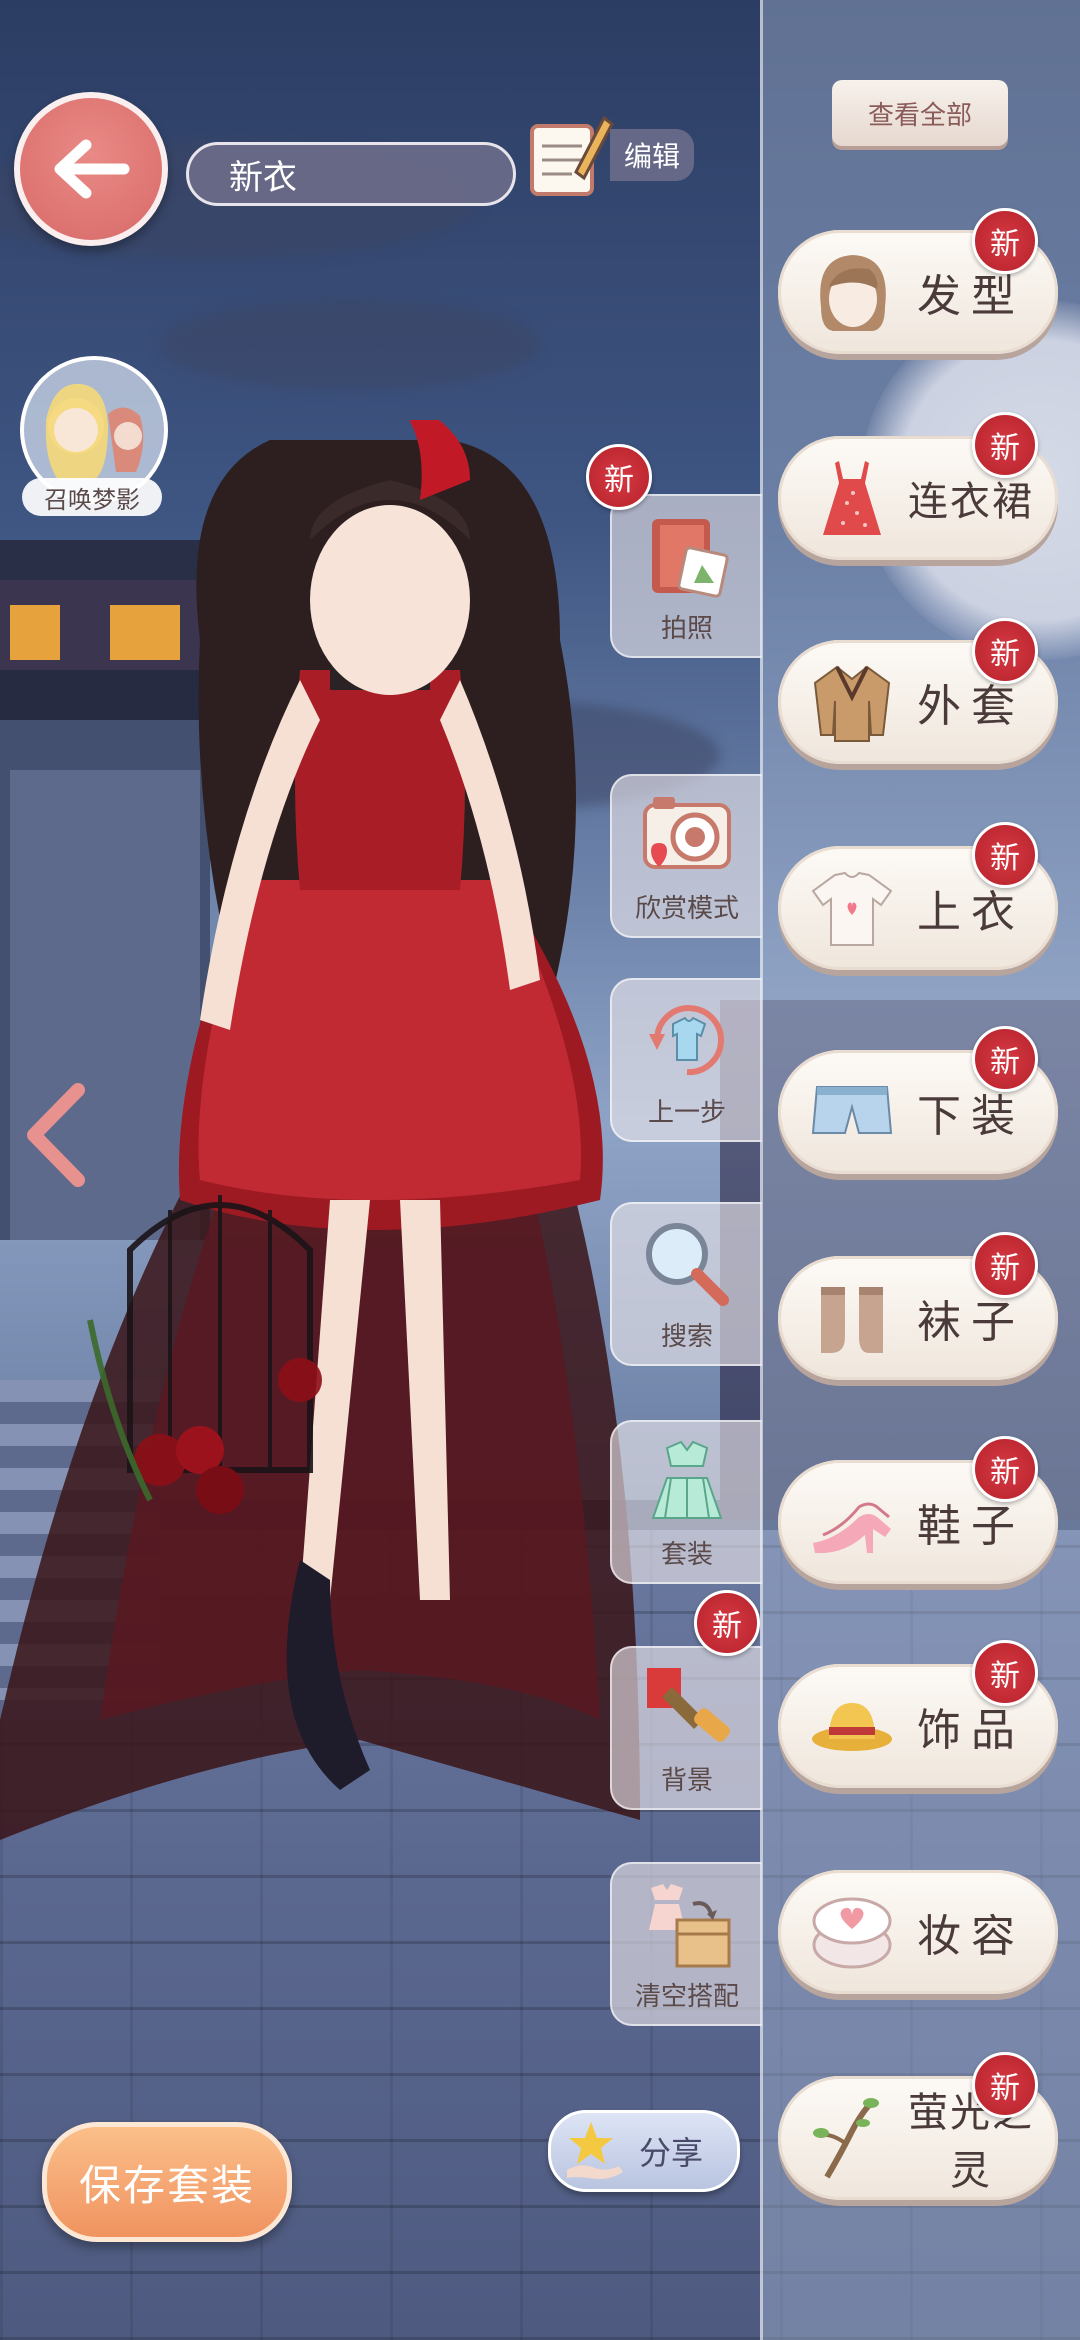 The image size is (1080, 2340). What do you see at coordinates (595, 2151) in the screenshot?
I see `star-hand-icon` at bounding box center [595, 2151].